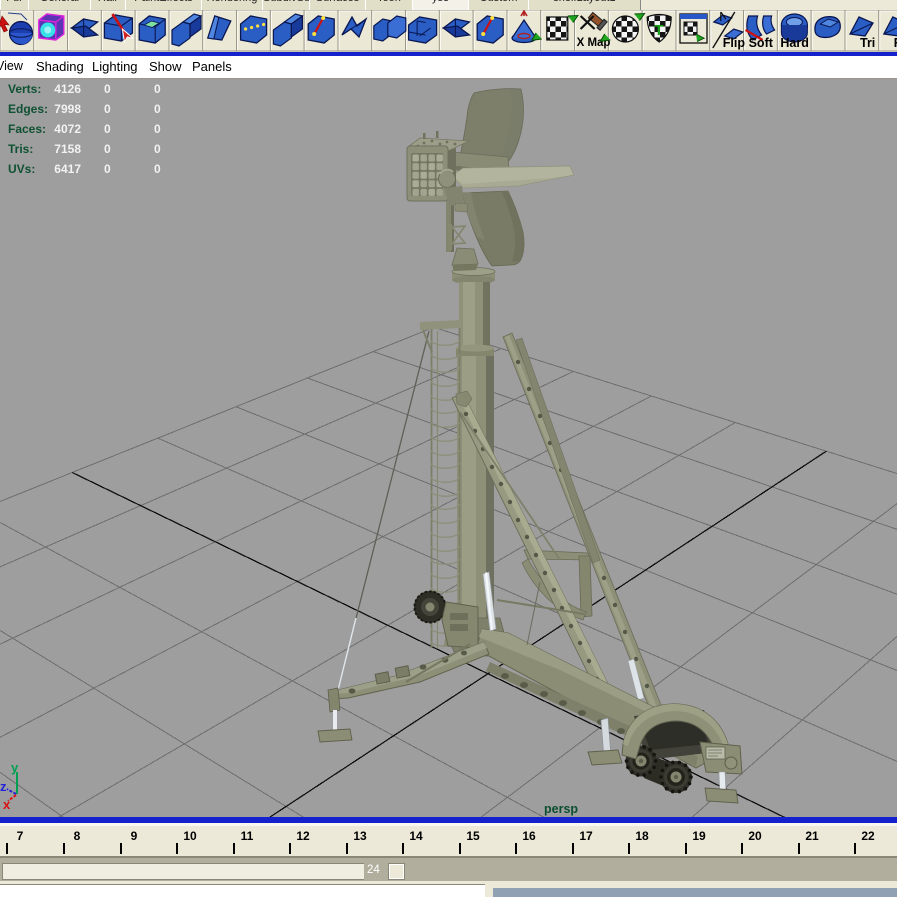 This screenshot has height=897, width=897. I want to click on svg-text: T, so click(658, 30).